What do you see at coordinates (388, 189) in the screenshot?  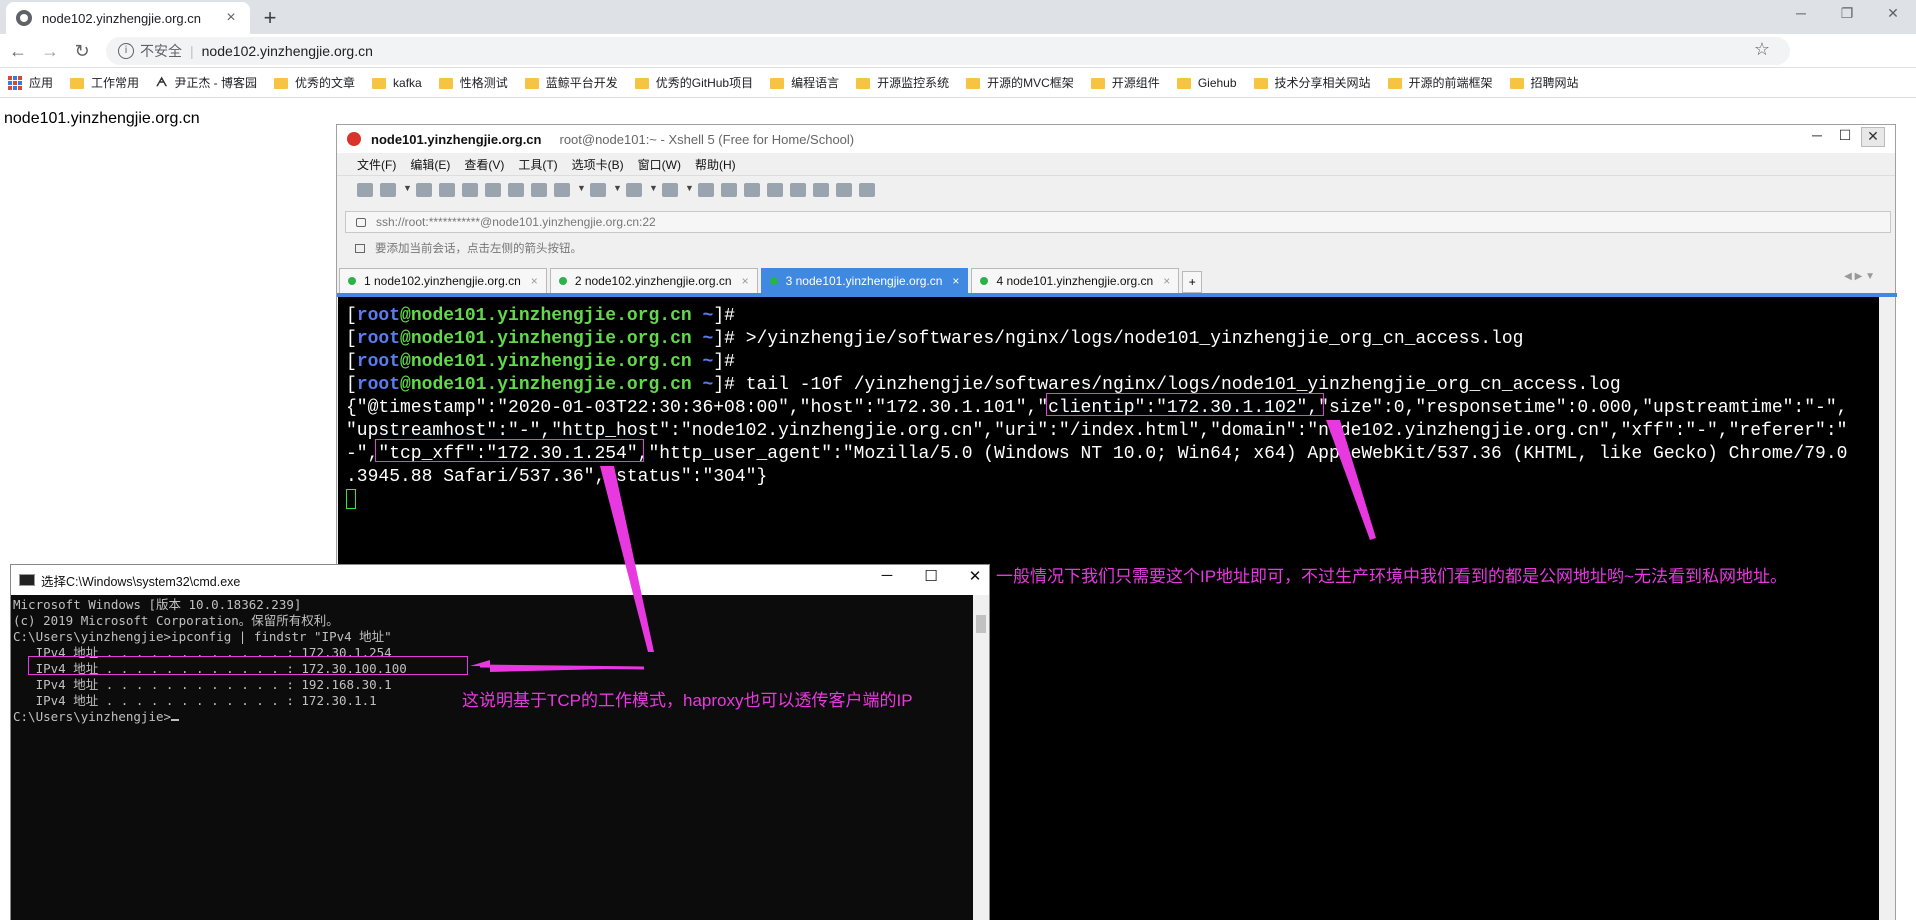 I see `open-folder-icon` at bounding box center [388, 189].